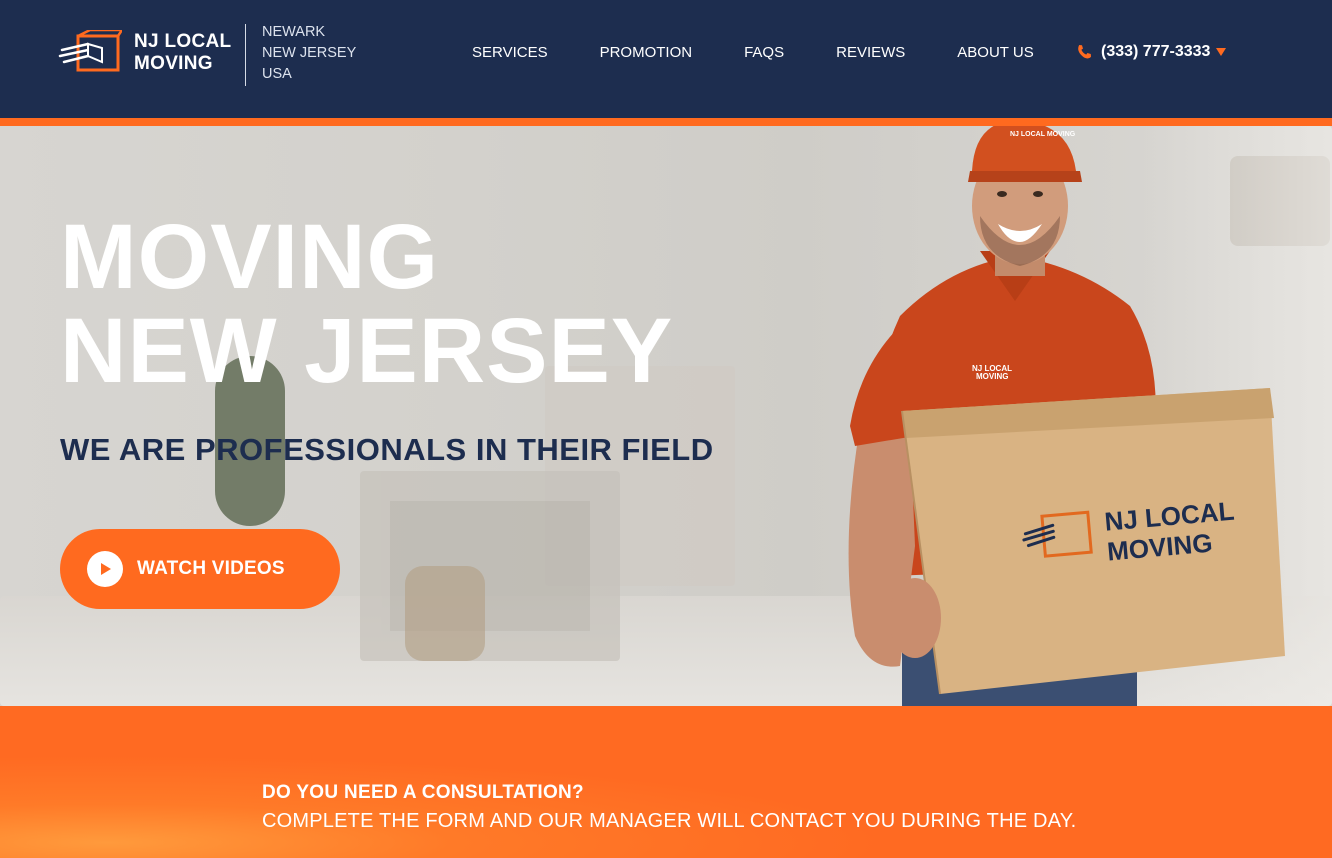 This screenshot has width=1332, height=858. What do you see at coordinates (211, 568) in the screenshot?
I see `watch-videos-label: WATCH VIDEOS` at bounding box center [211, 568].